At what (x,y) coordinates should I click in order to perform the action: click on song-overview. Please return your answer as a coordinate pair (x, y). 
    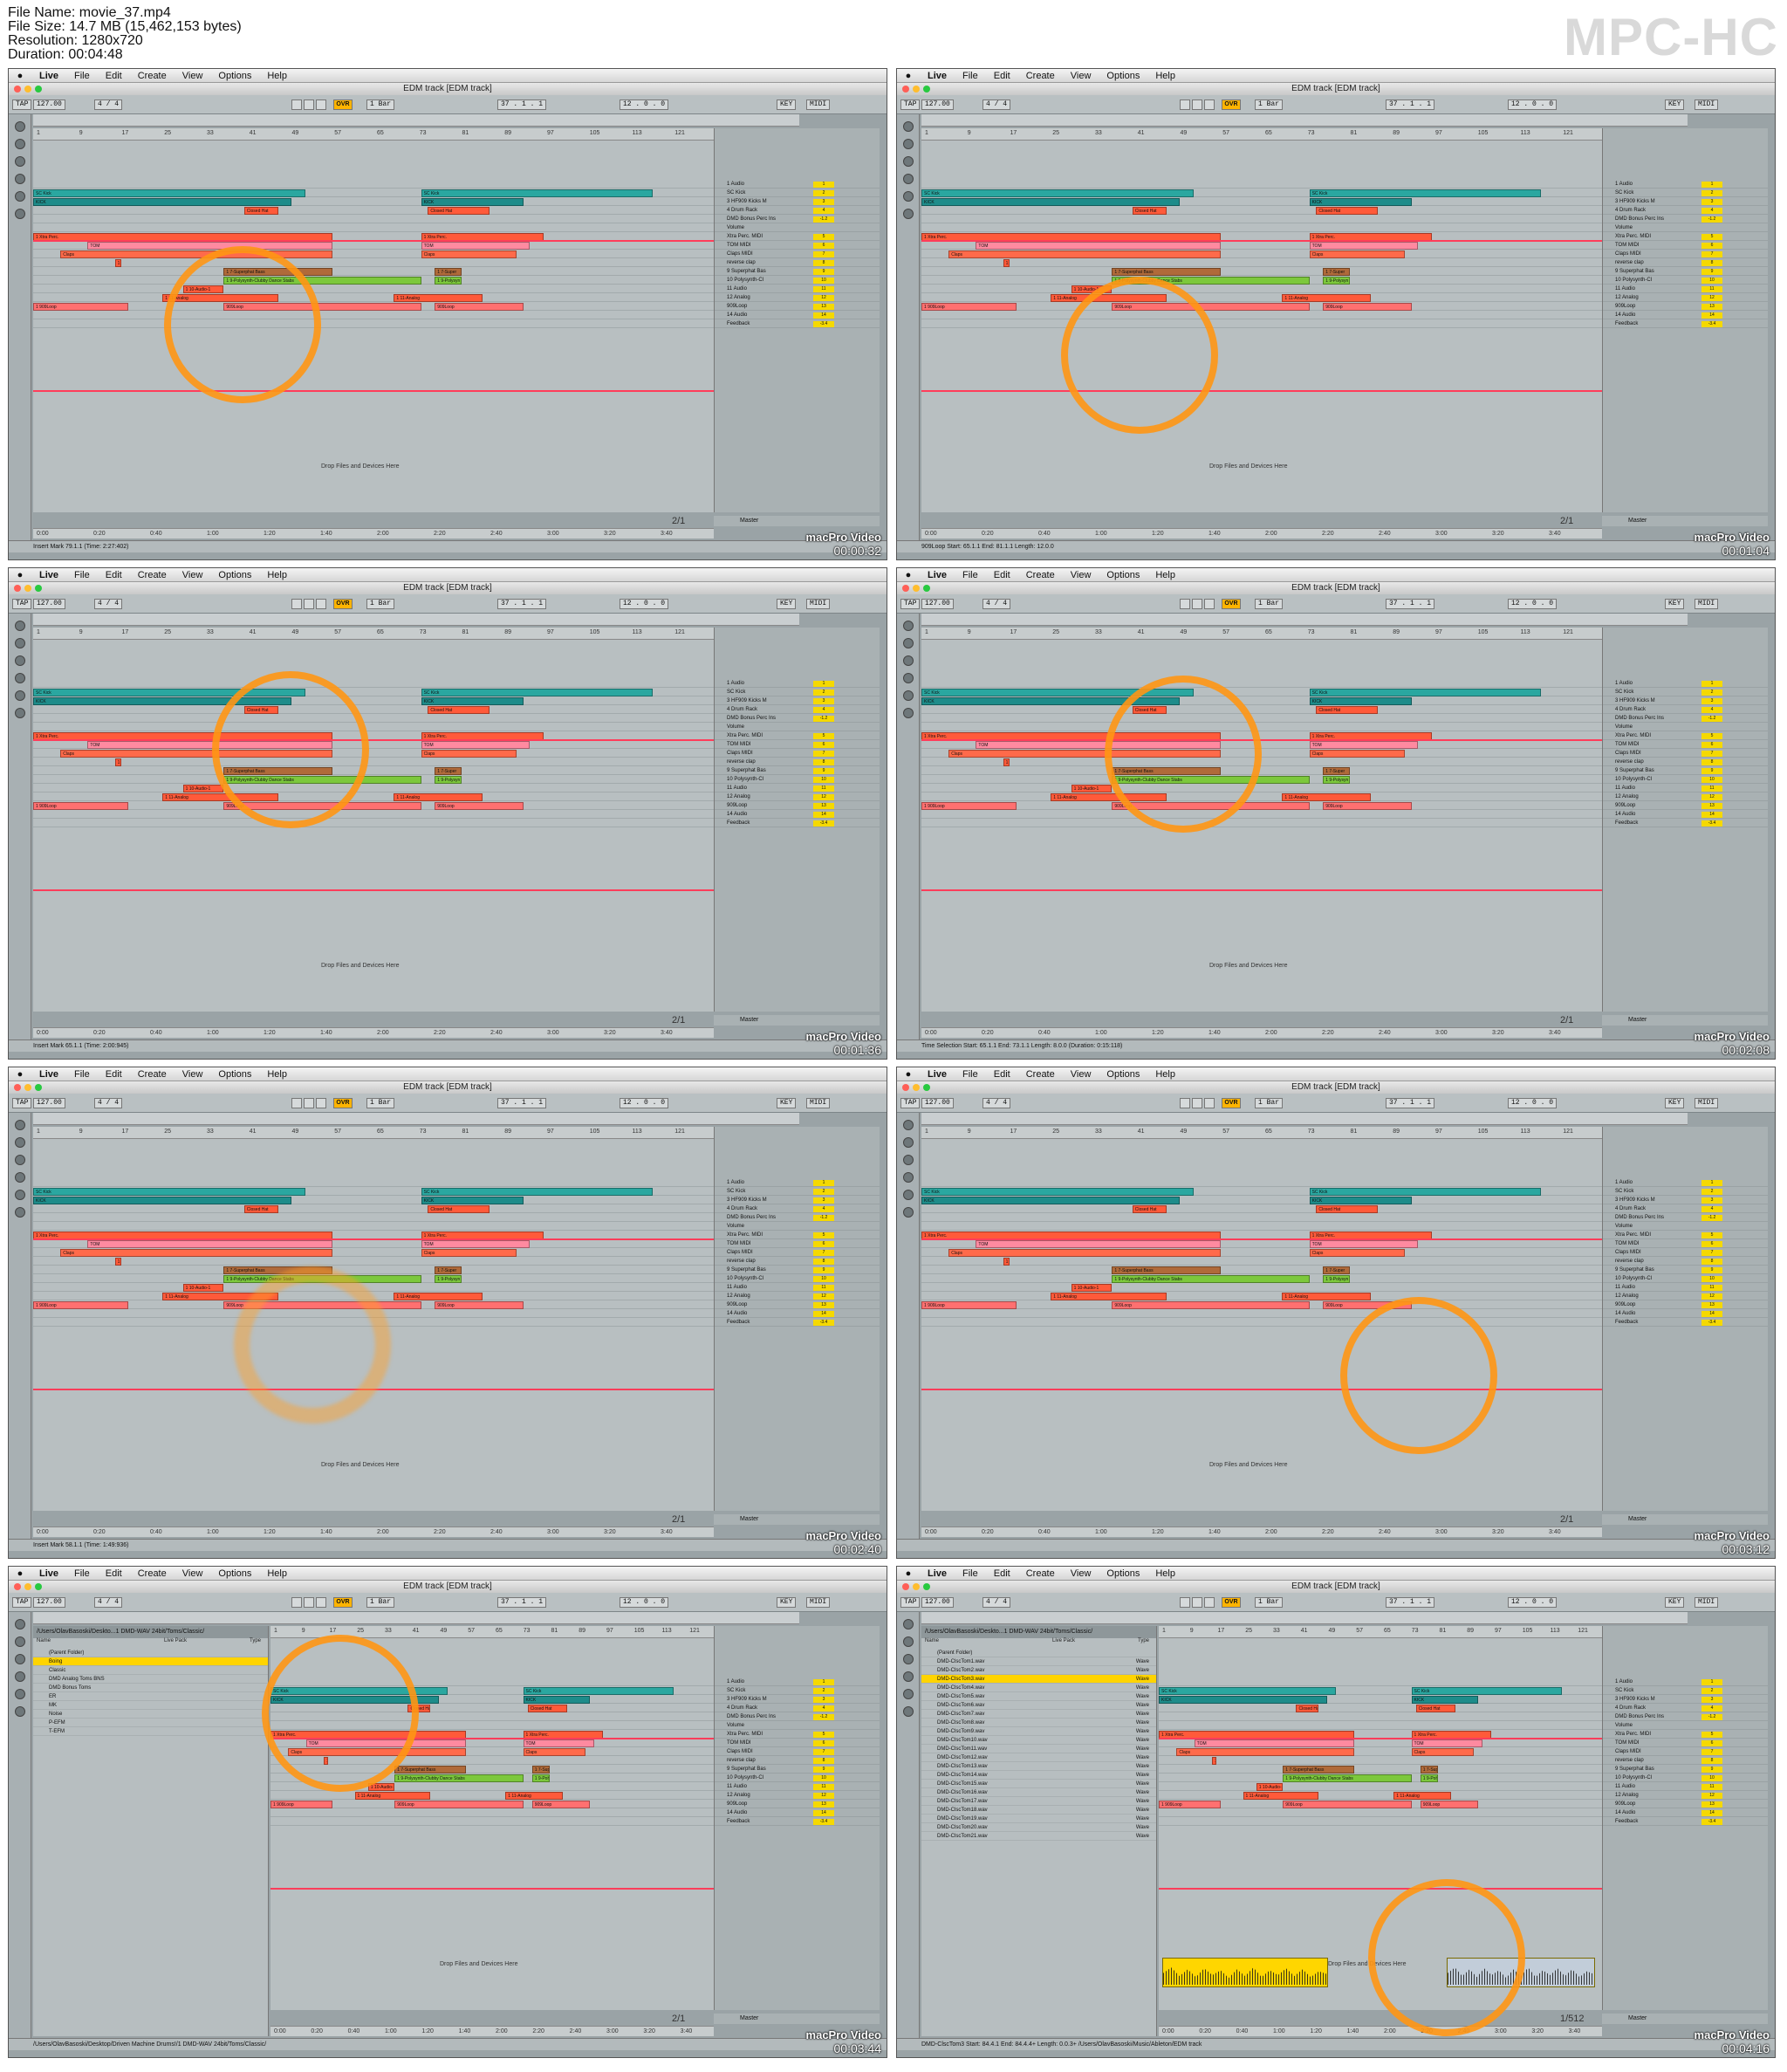
    Looking at the image, I should click on (1304, 1119).